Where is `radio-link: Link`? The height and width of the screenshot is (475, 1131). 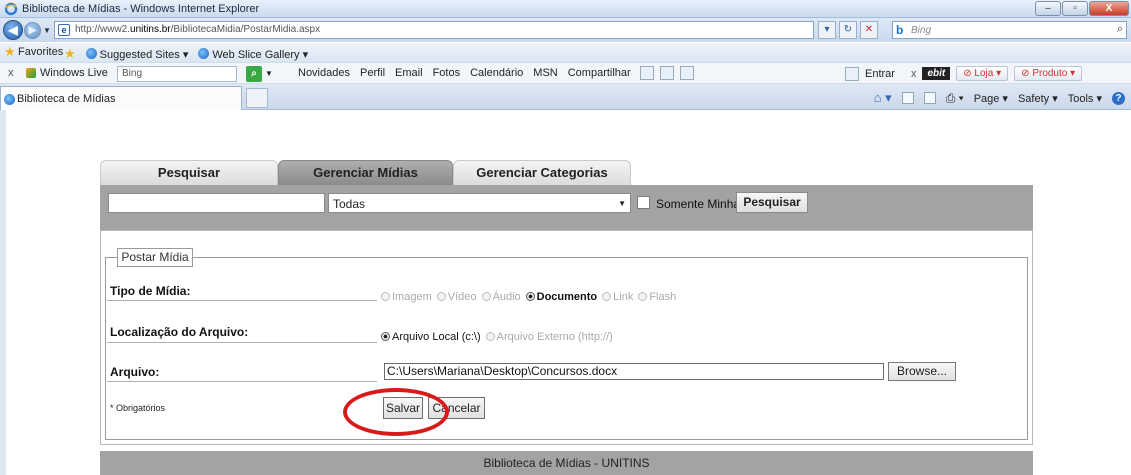
radio-link: Link is located at coordinates (617, 297).